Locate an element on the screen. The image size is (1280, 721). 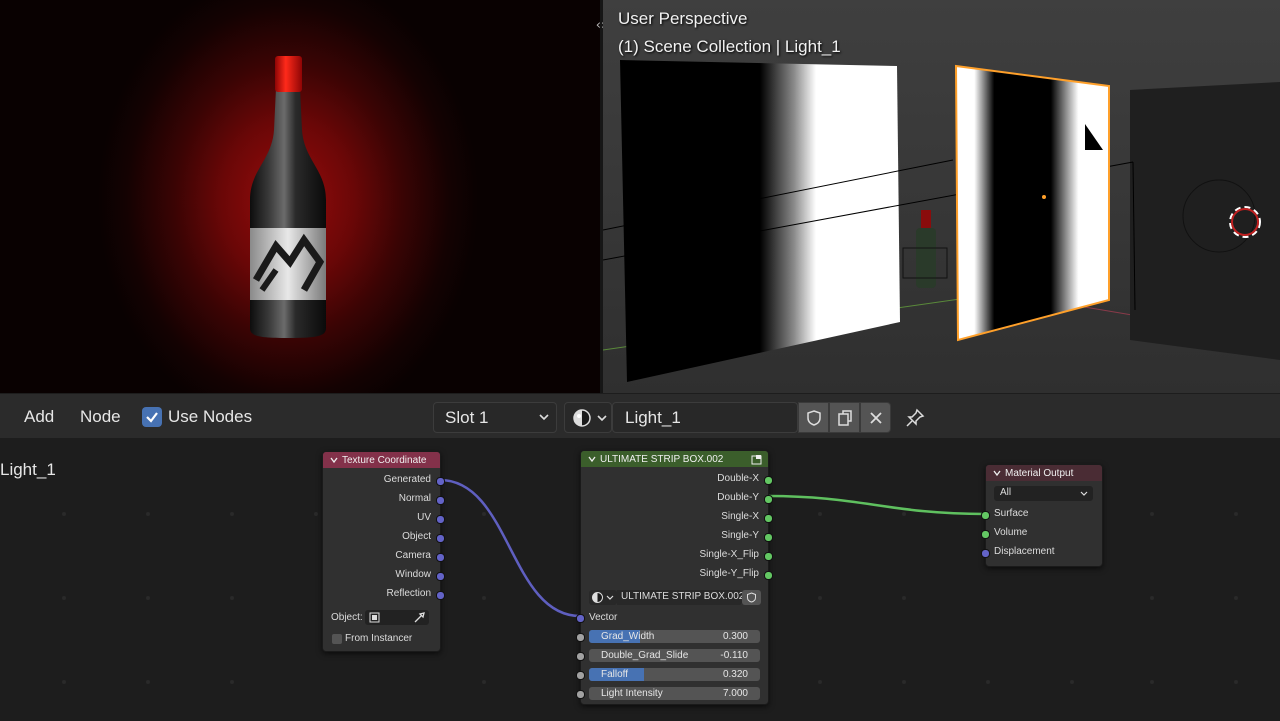
duplicate-material-button is located at coordinates (844, 417).